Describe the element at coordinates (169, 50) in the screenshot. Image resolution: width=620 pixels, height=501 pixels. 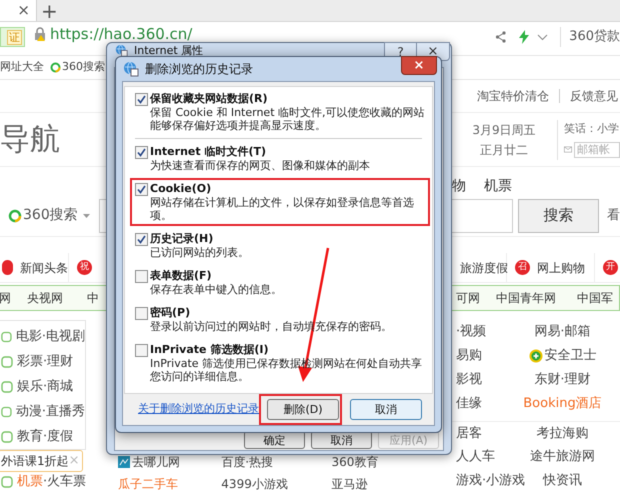
I see `window-title: Internet 属性` at that location.